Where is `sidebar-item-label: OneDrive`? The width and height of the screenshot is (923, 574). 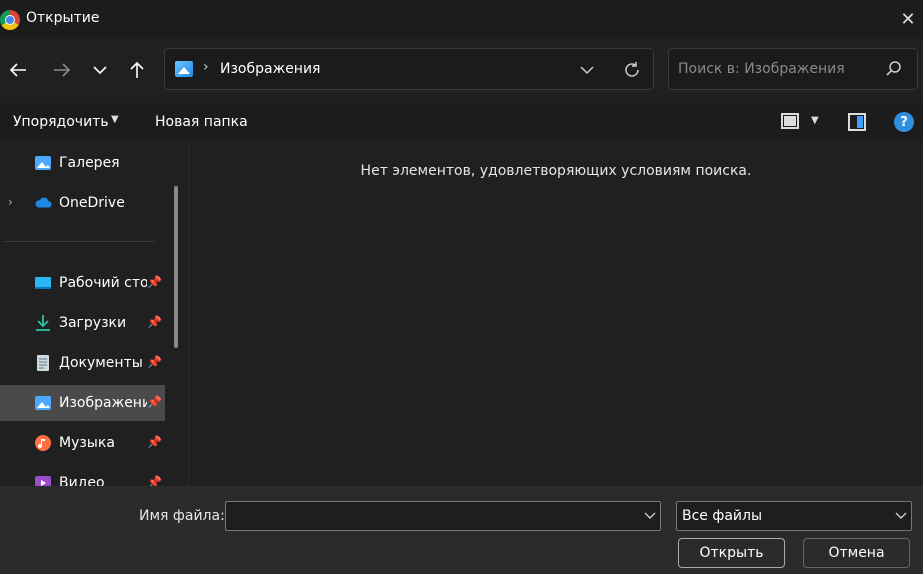
sidebar-item-label: OneDrive is located at coordinates (92, 203).